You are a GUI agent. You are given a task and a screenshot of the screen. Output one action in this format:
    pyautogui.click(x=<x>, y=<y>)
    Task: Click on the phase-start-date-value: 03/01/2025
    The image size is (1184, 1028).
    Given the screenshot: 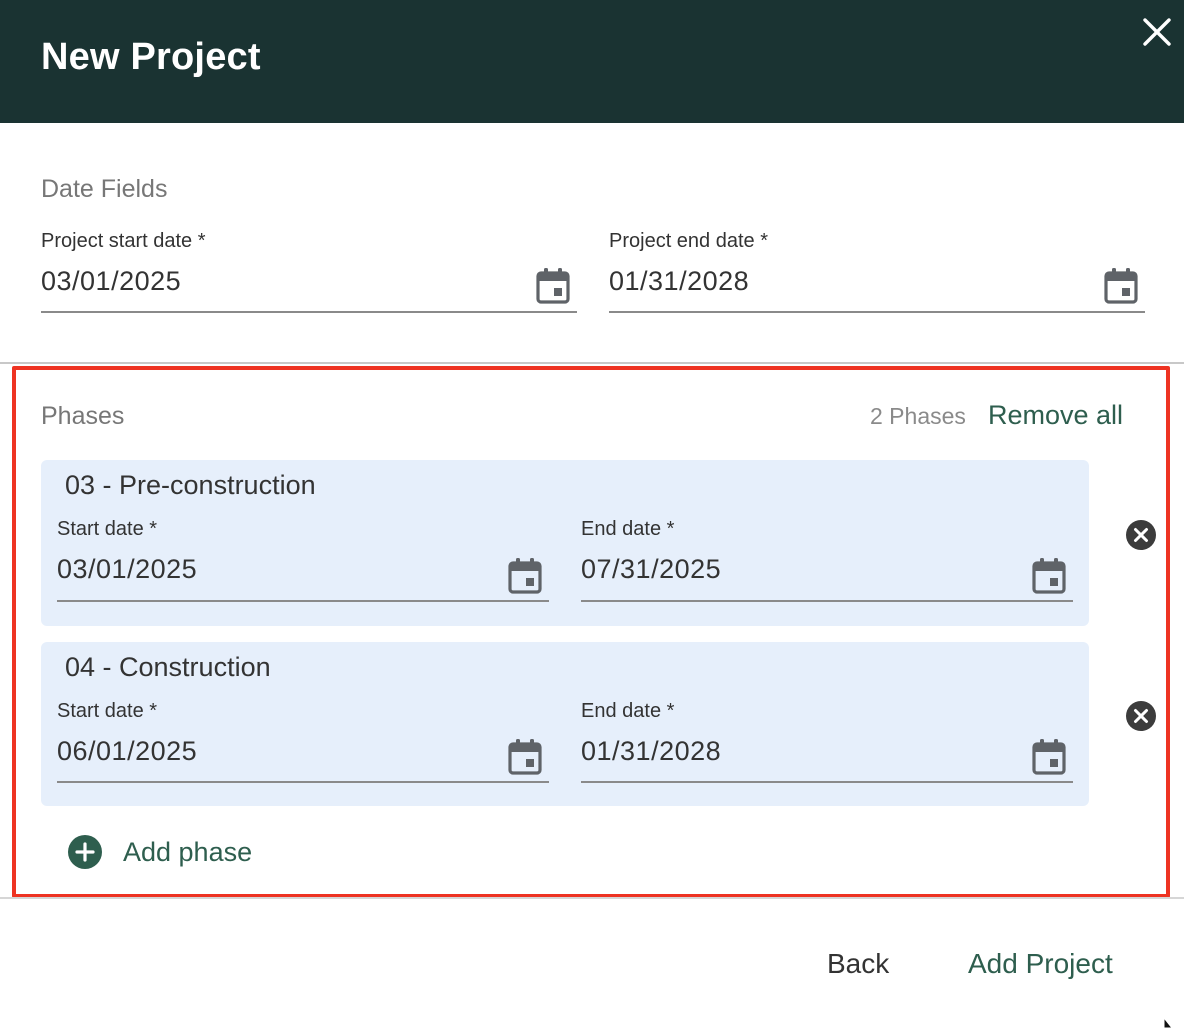 What is the action you would take?
    pyautogui.click(x=127, y=569)
    